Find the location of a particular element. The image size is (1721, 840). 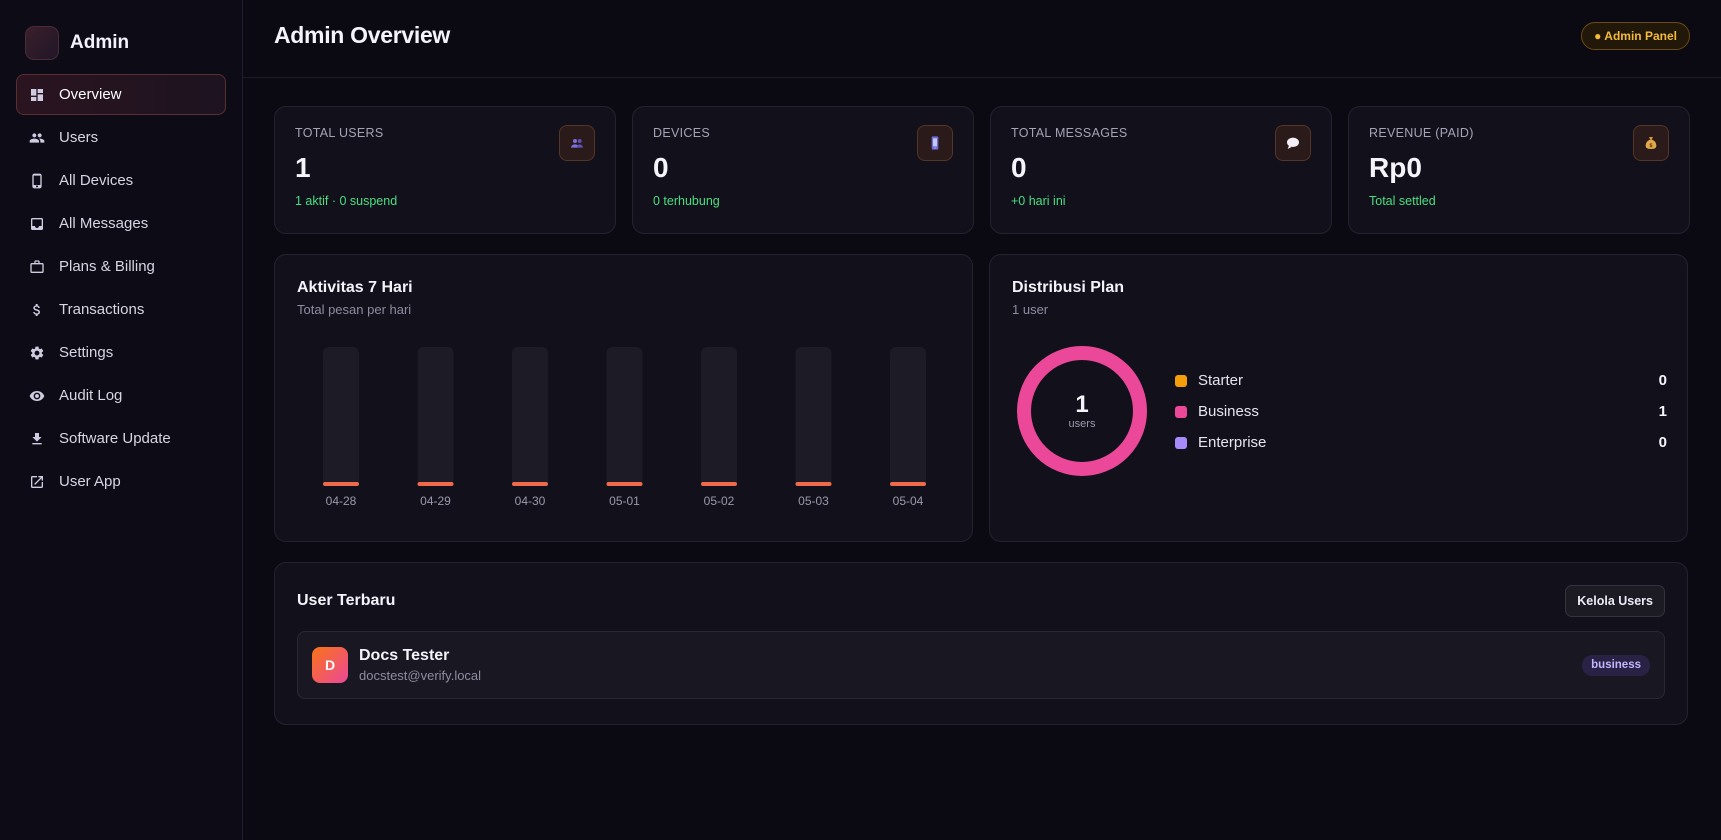

manage-users-button: Kelola Users is located at coordinates (1615, 601).